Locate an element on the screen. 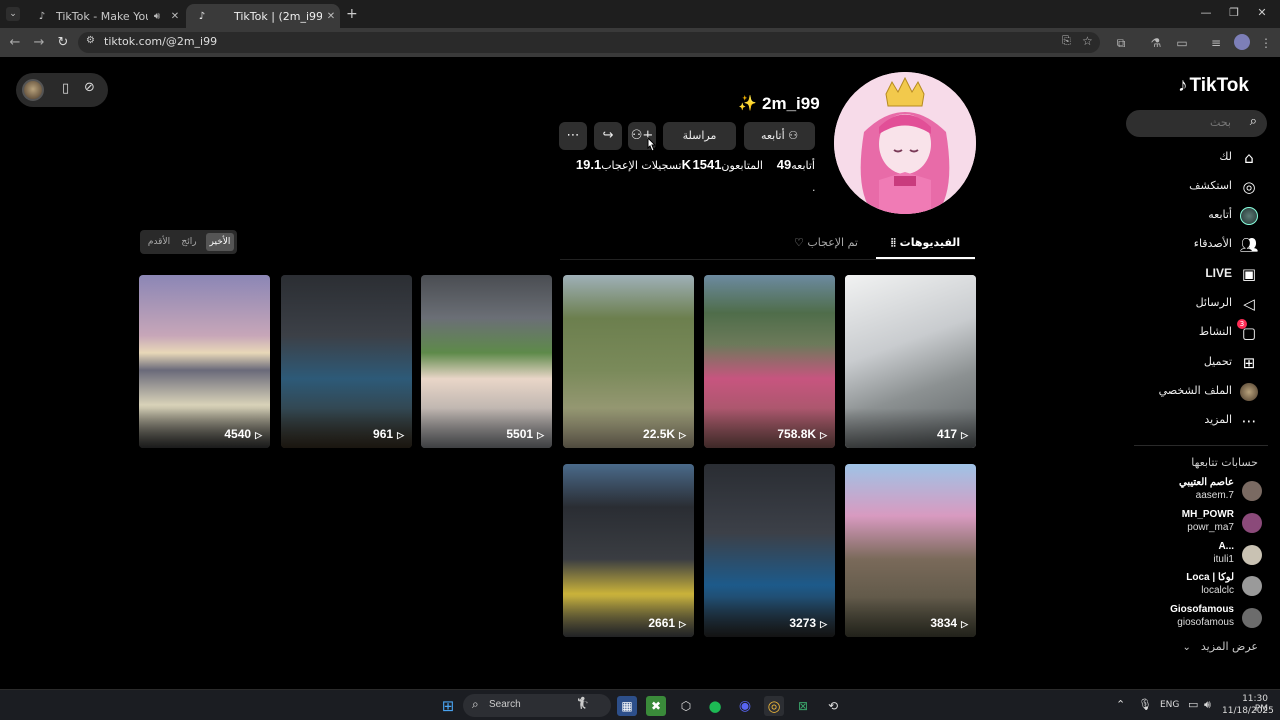  bookmark-star-icon: ☆ is located at coordinates (1087, 41).